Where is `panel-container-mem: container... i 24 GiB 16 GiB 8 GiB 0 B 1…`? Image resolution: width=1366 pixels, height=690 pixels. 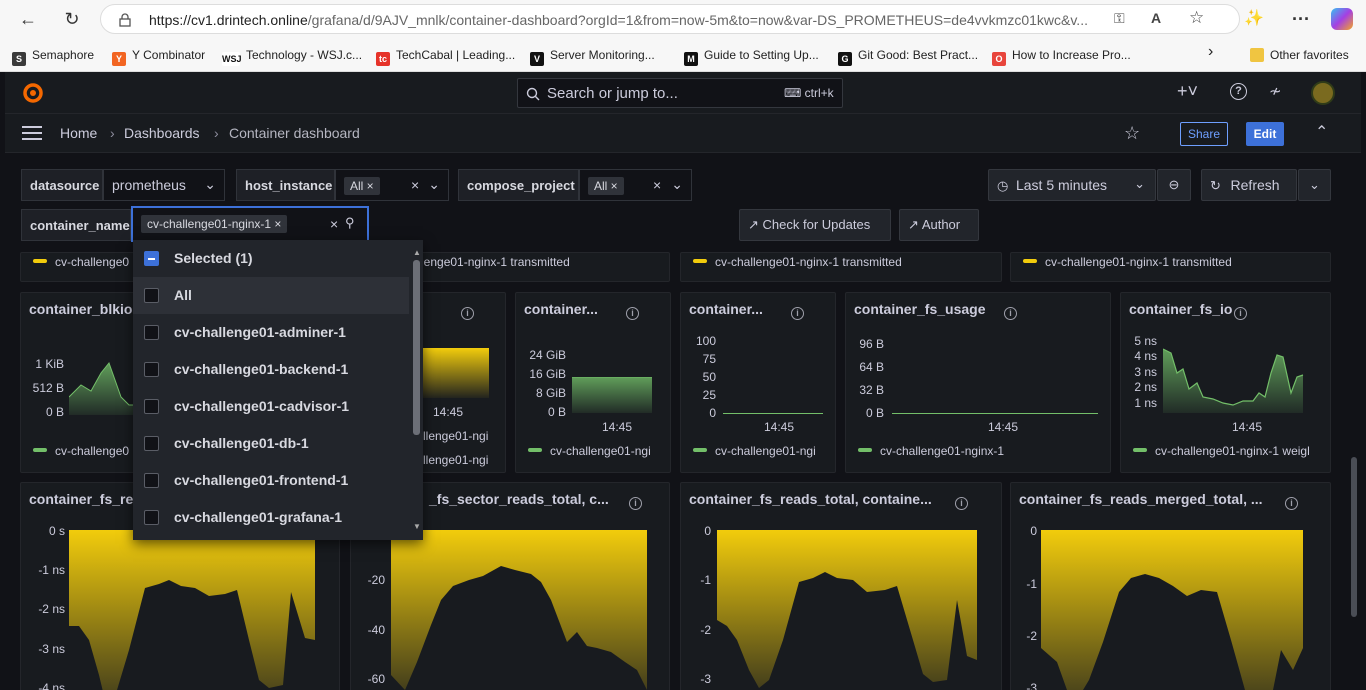
panel-container-mem: container... i 24 GiB 16 GiB 8 GiB 0 B 1… is located at coordinates (593, 382).